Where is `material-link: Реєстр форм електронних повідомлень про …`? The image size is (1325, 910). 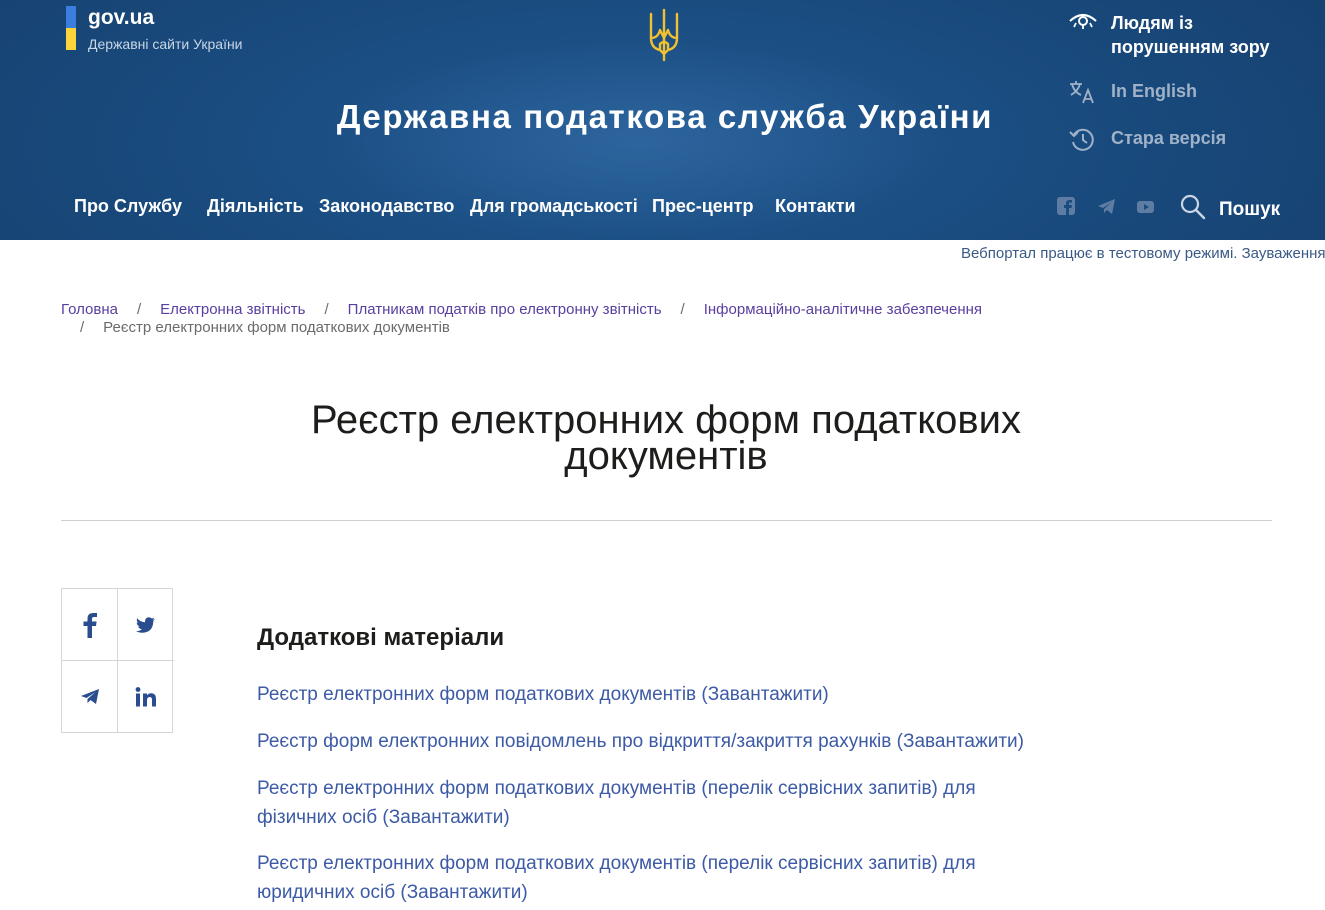 material-link: Реєстр форм електронних повідомлень про … is located at coordinates (657, 741).